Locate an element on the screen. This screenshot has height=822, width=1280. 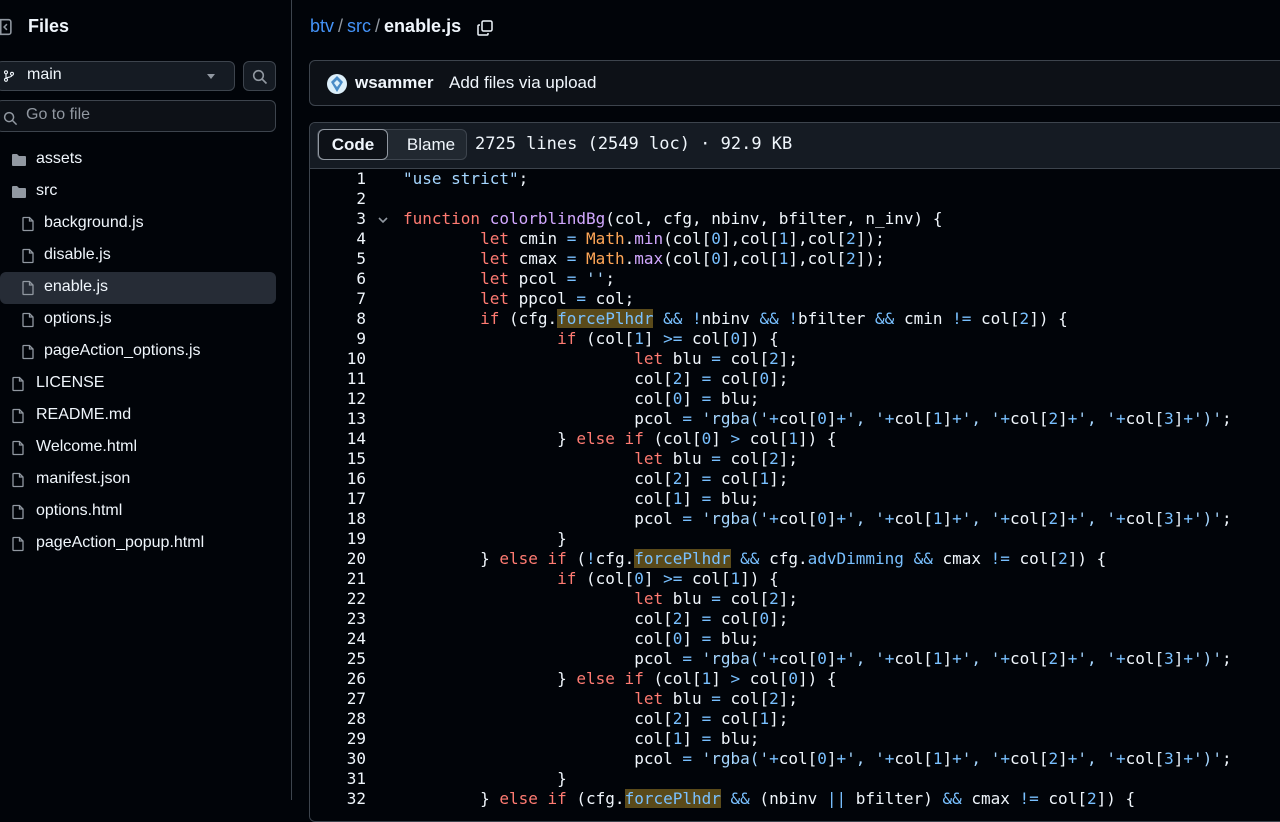
avatar is located at coordinates (337, 84).